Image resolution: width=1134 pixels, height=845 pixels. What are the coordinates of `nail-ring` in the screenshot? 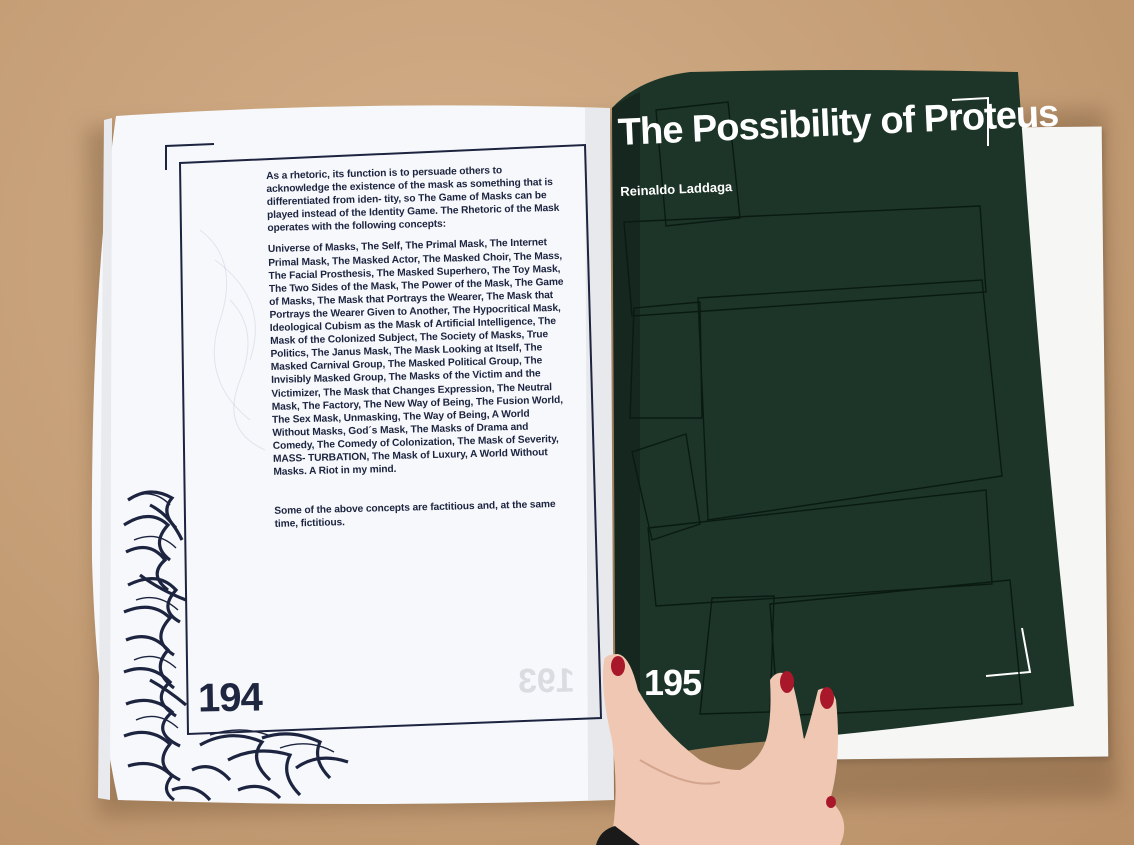 It's located at (831, 802).